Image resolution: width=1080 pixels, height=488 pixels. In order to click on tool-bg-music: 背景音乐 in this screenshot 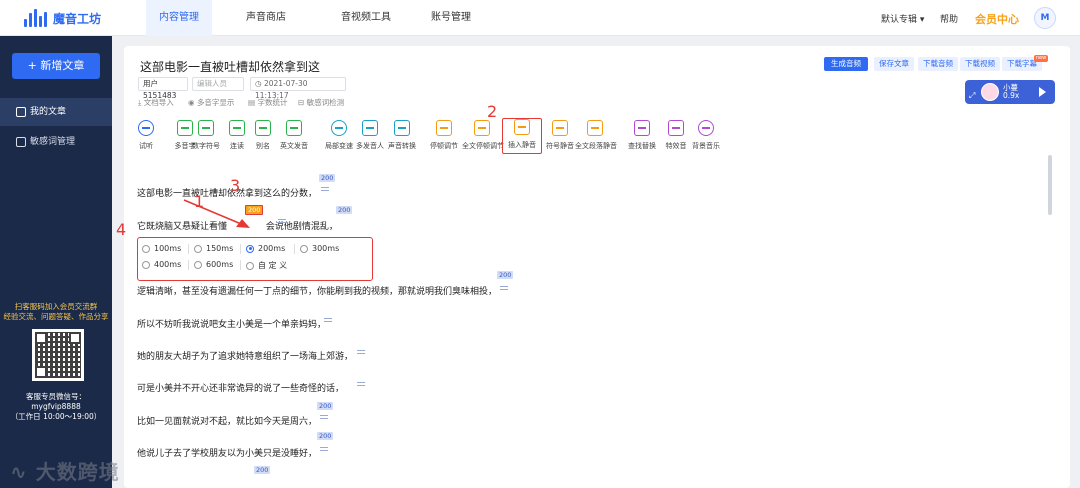, I will do `click(706, 135)`.